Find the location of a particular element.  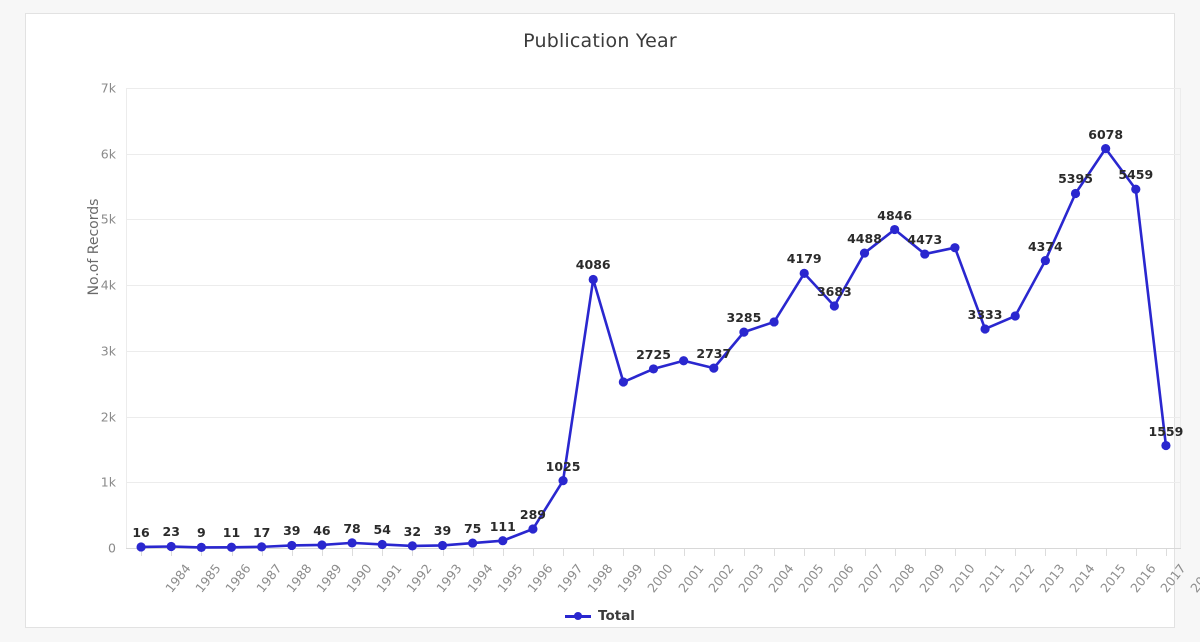

x-axis-tick-label: 1993 is located at coordinates (449, 578).